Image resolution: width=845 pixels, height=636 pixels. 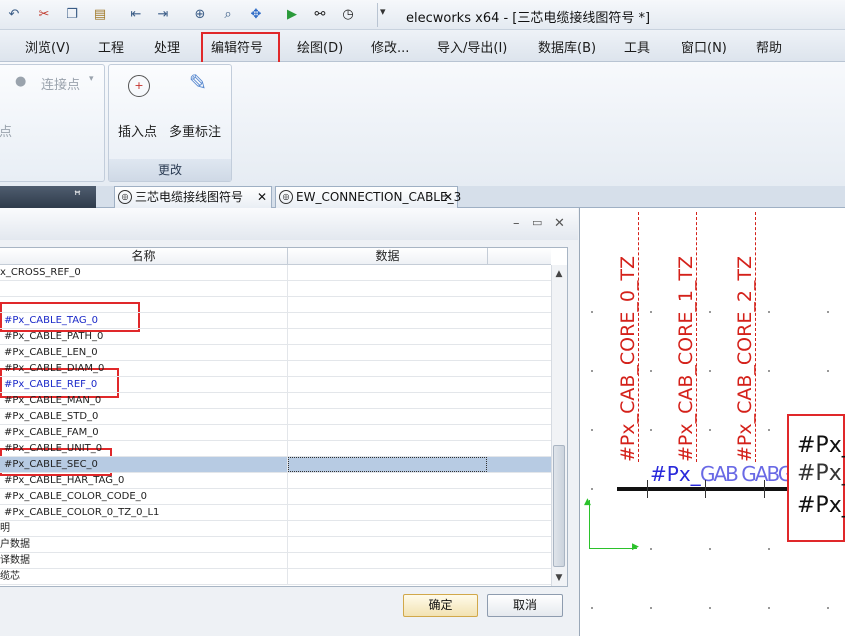 I want to click on refresh-icon: ▶, so click(x=292, y=14).